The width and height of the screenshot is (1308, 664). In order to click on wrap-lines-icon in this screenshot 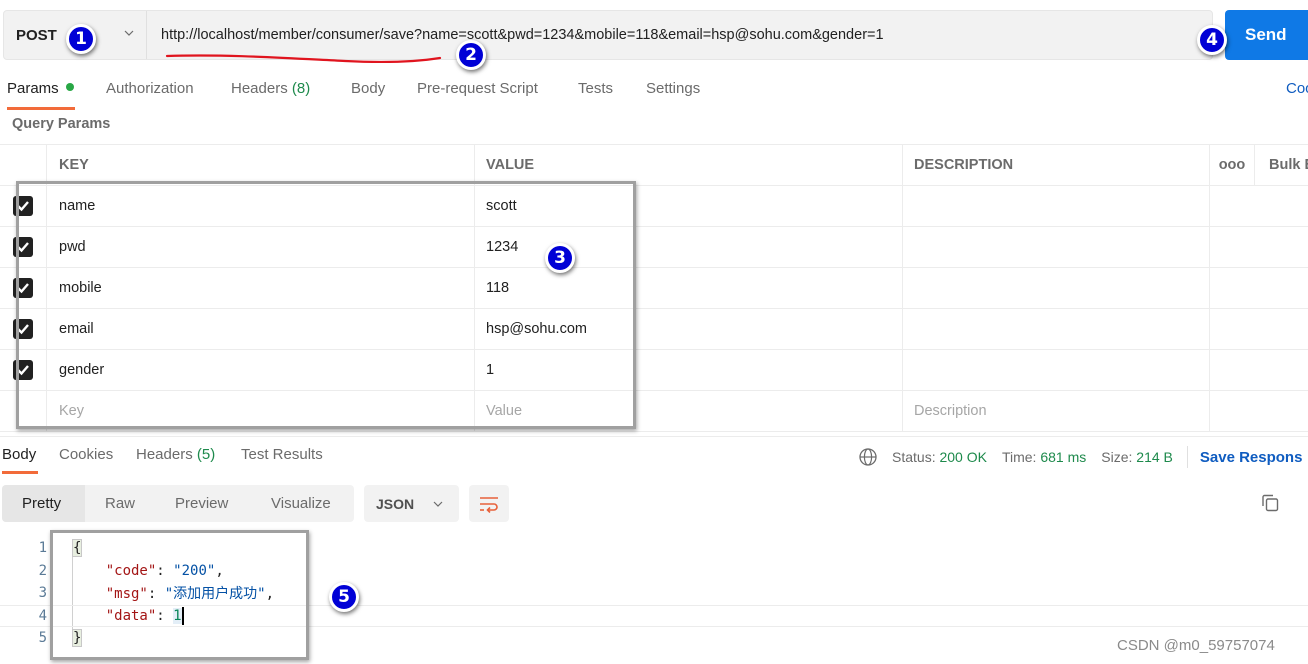, I will do `click(489, 504)`.